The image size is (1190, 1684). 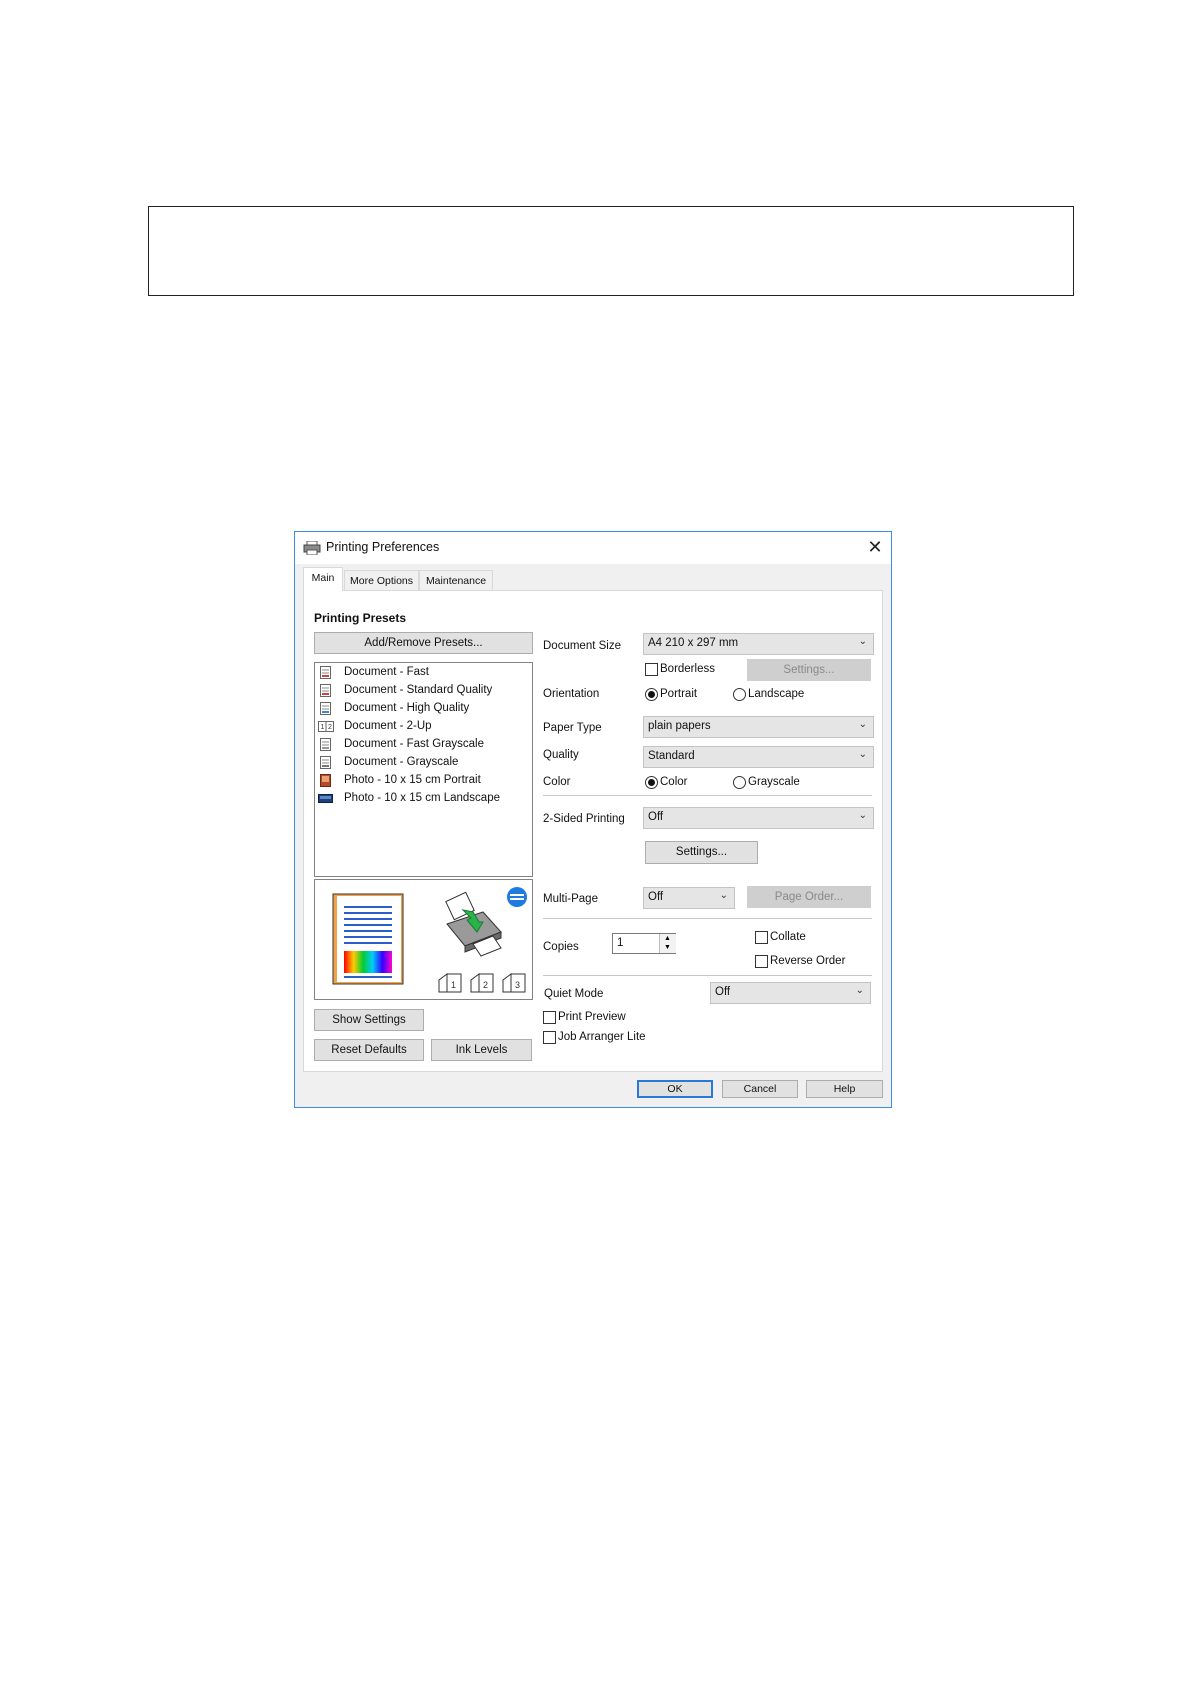 What do you see at coordinates (323, 579) in the screenshot?
I see `tab-main: Main` at bounding box center [323, 579].